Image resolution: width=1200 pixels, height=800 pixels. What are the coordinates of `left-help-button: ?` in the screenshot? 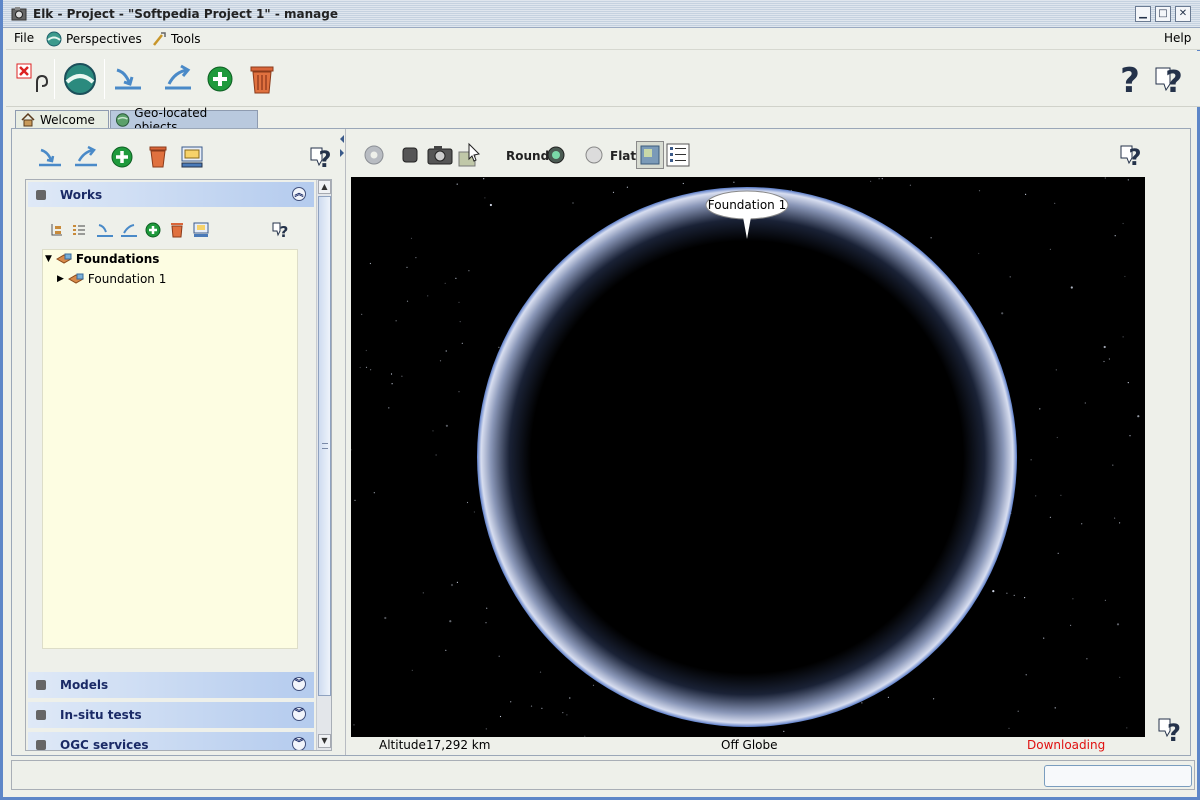 It's located at (322, 157).